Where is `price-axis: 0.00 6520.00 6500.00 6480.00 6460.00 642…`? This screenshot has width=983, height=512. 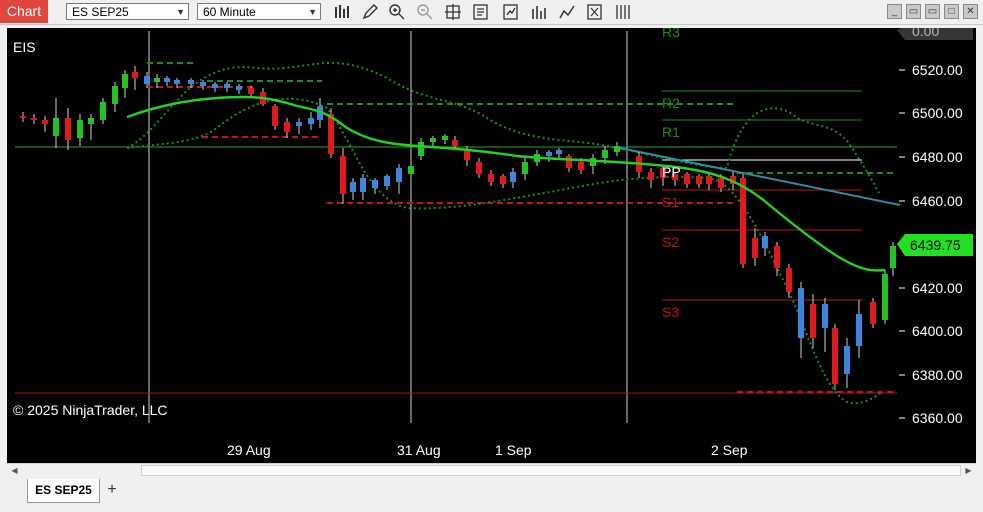
price-axis: 0.00 6520.00 6500.00 6480.00 6460.00 642… is located at coordinates (937, 227).